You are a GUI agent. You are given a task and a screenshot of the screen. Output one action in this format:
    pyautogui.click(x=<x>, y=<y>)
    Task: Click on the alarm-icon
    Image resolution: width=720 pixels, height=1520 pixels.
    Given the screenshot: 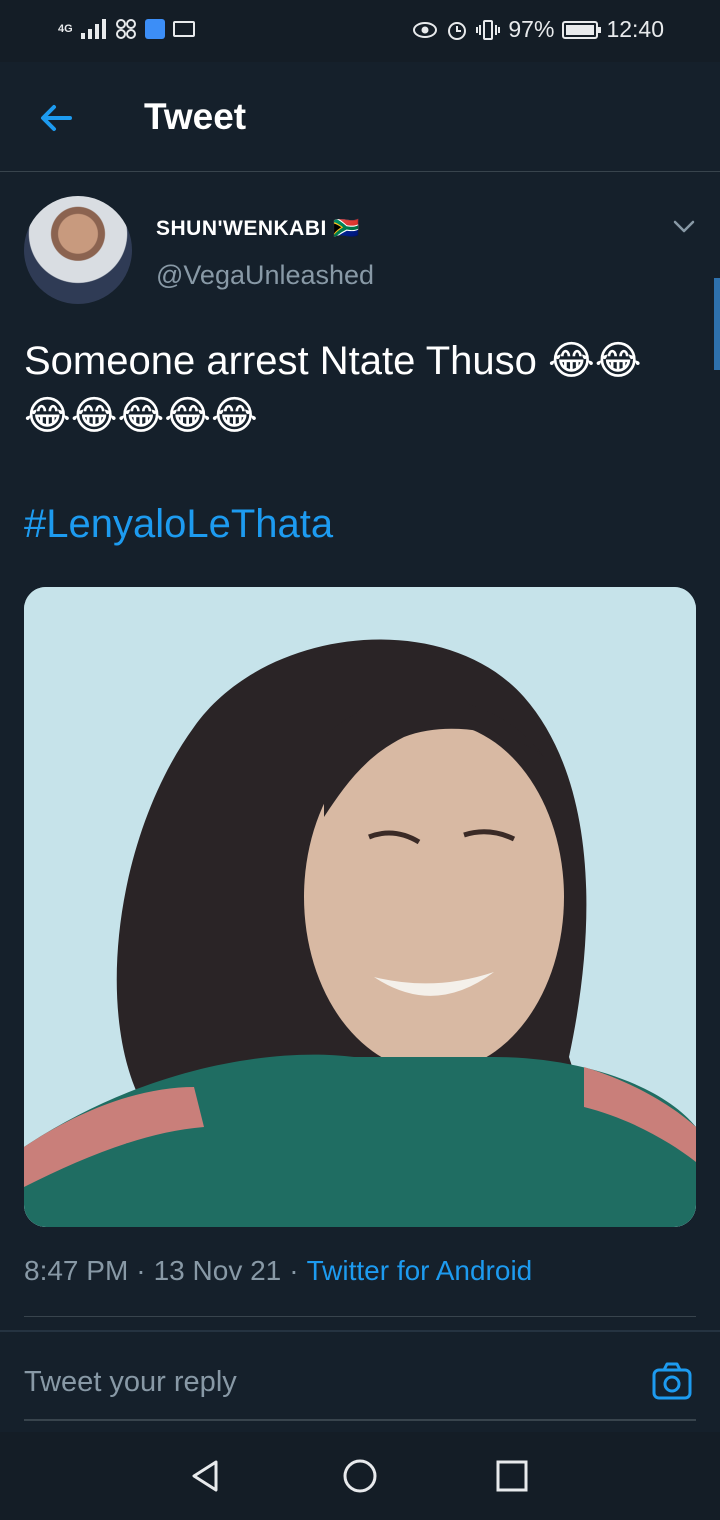 What is the action you would take?
    pyautogui.click(x=457, y=30)
    